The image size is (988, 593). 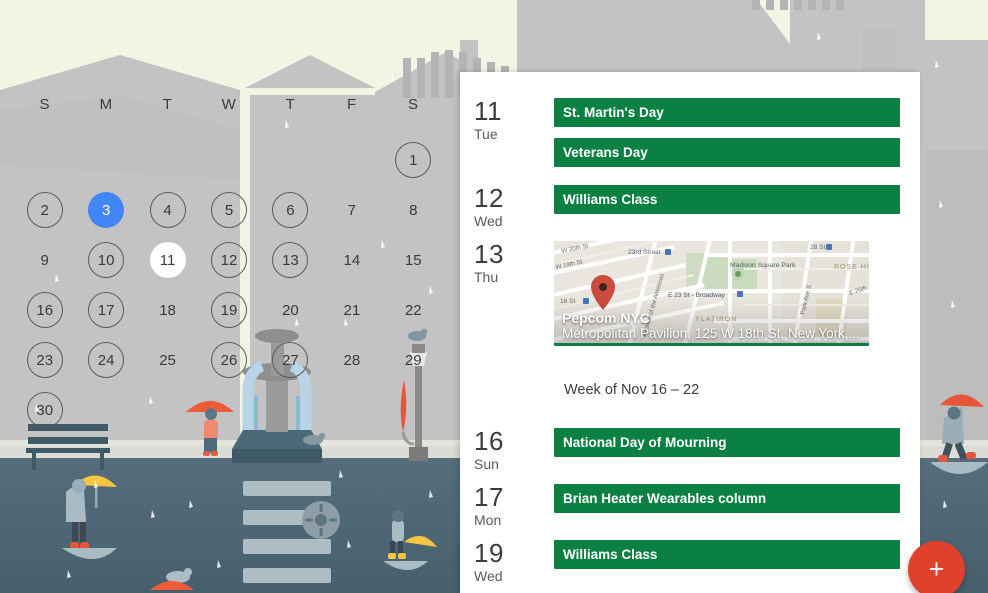 I want to click on event-chip: St. Martin's Day, so click(x=727, y=112).